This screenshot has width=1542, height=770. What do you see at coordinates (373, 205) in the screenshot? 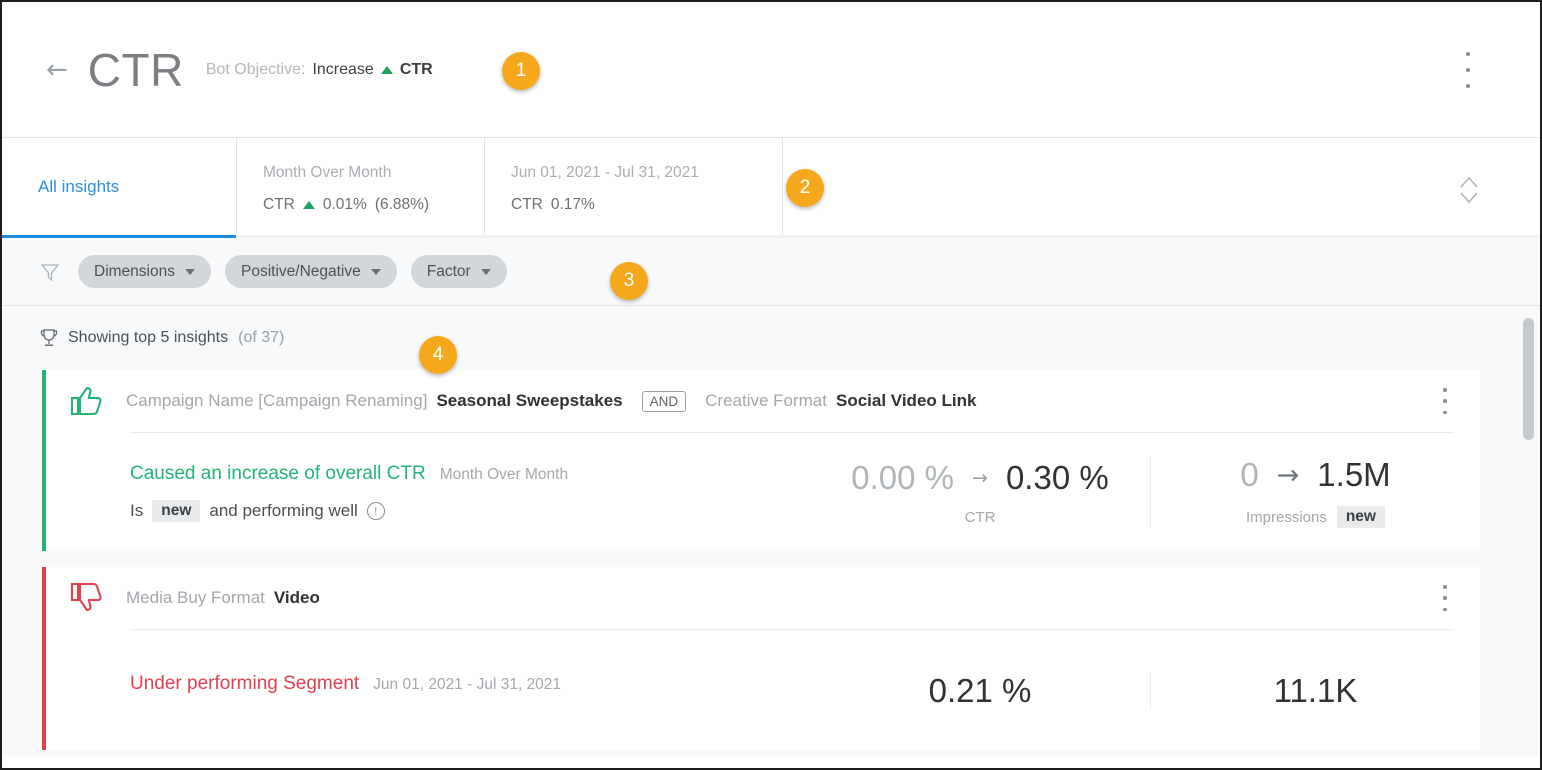
I see `stat-row: CTR 0.01% (6.88%)` at bounding box center [373, 205].